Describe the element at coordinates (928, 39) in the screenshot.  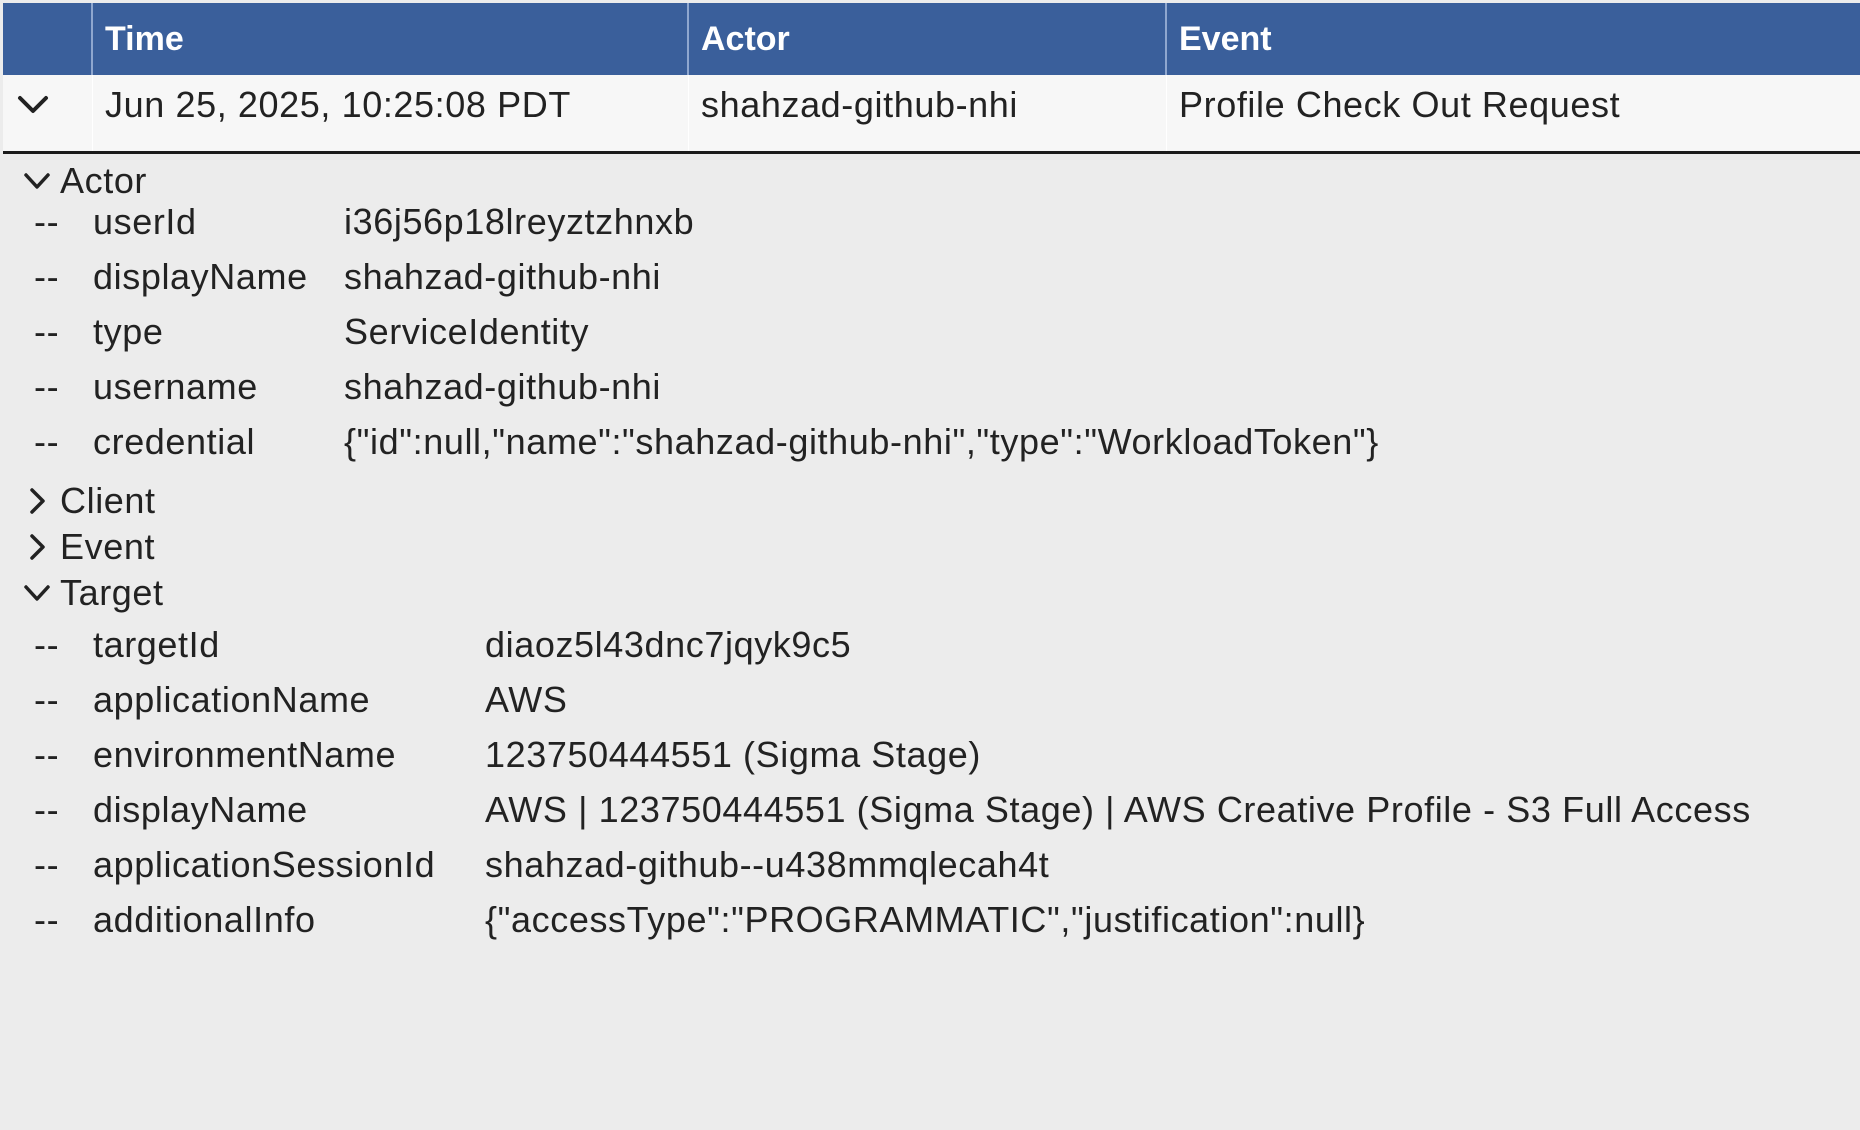
I see `header-actor: Actor` at that location.